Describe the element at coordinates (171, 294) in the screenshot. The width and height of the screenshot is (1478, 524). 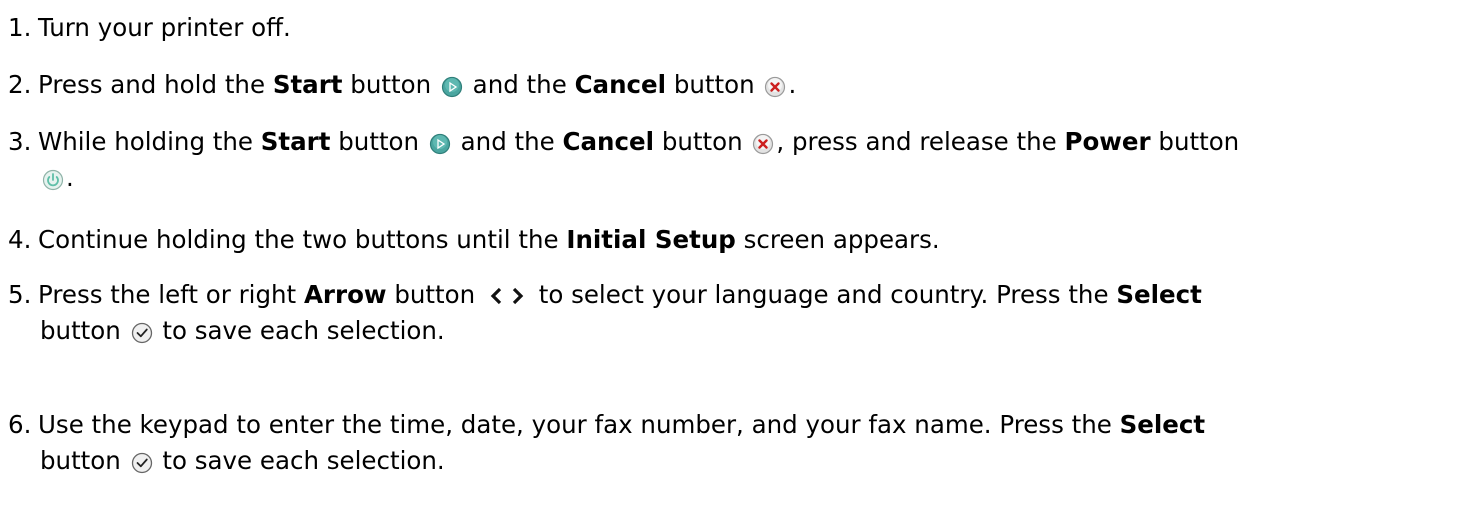
I see `step-text: Press the left or right` at that location.